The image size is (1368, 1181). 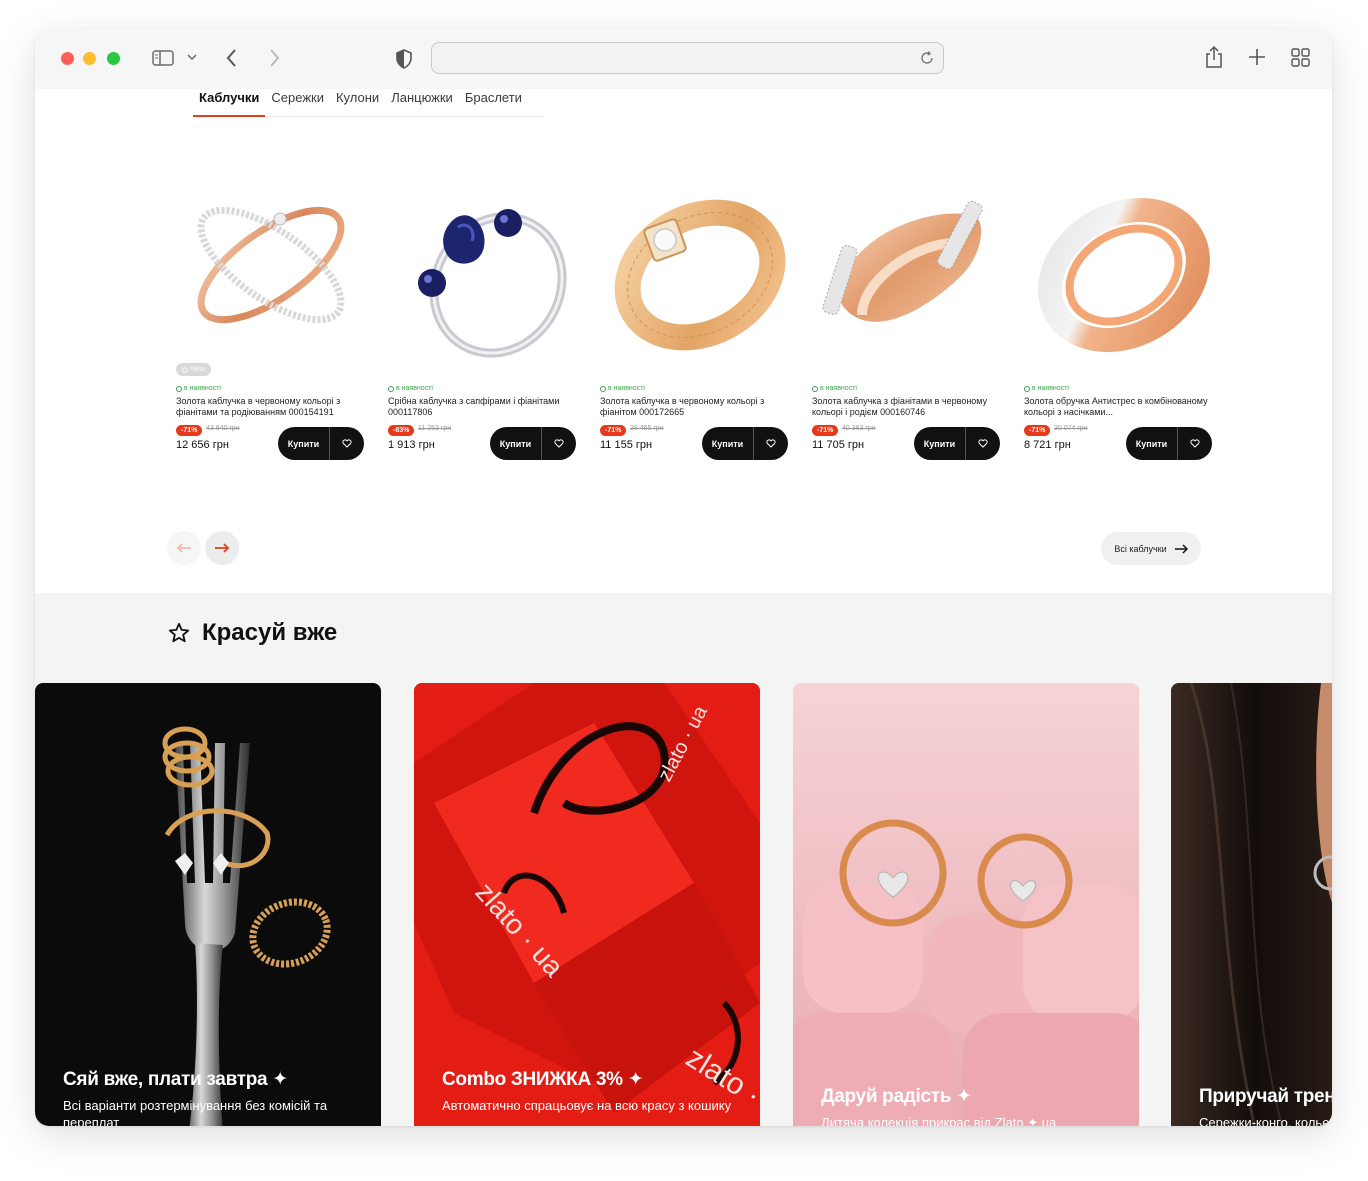 What do you see at coordinates (232, 58) in the screenshot?
I see `back-icon` at bounding box center [232, 58].